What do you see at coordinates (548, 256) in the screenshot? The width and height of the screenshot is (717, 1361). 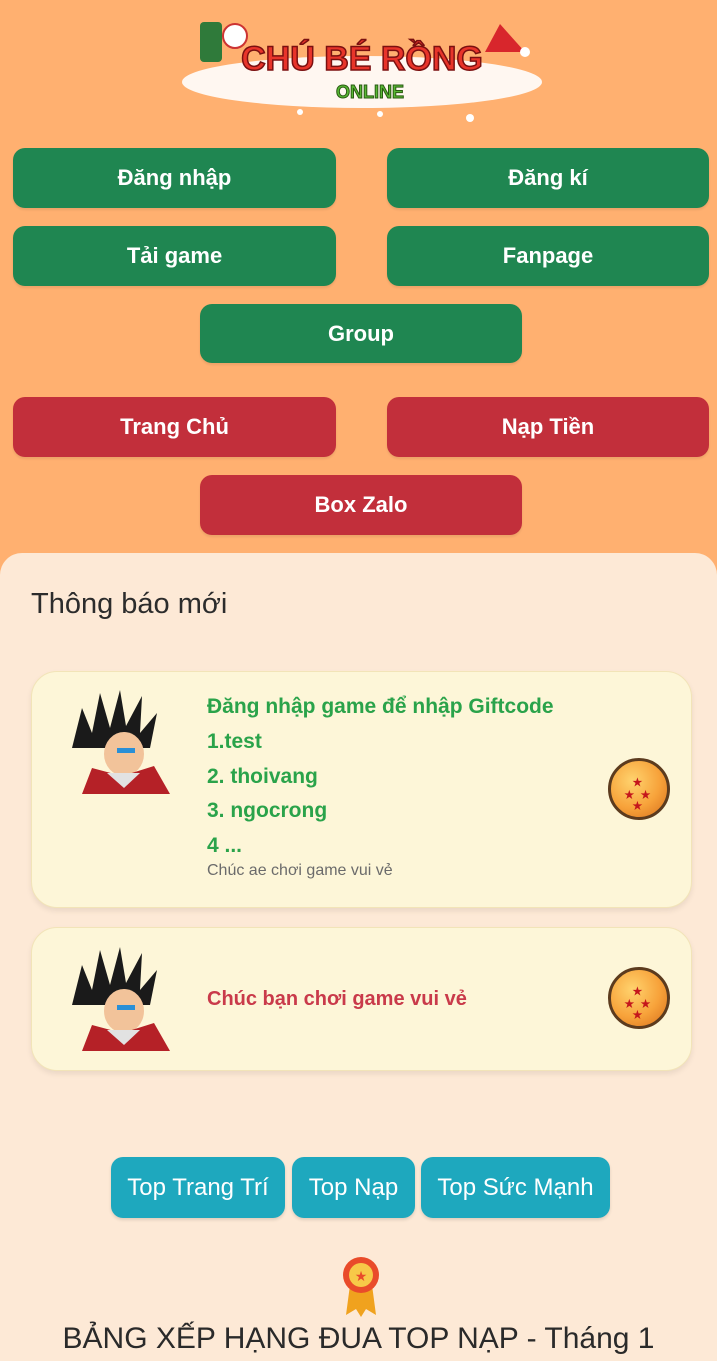 I see `fanpage-button: Fanpage` at bounding box center [548, 256].